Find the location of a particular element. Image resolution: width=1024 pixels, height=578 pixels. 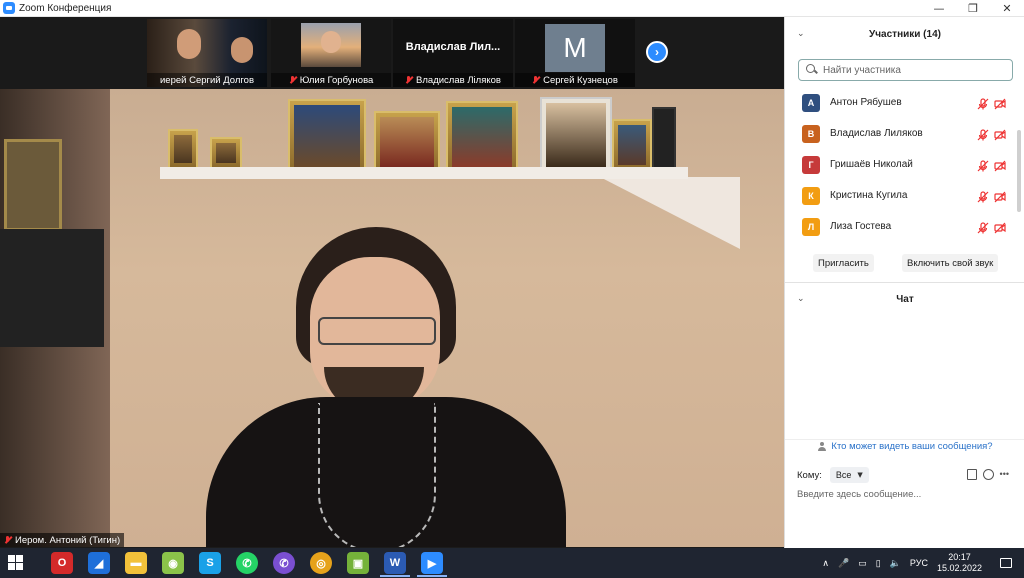

recipient-label: Кому: is located at coordinates (809, 475).